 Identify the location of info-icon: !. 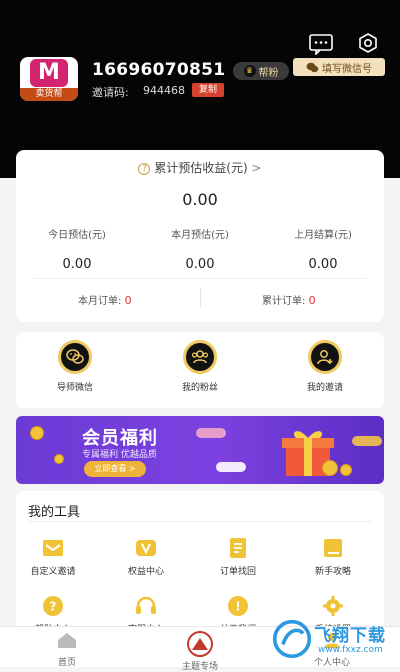
(238, 606).